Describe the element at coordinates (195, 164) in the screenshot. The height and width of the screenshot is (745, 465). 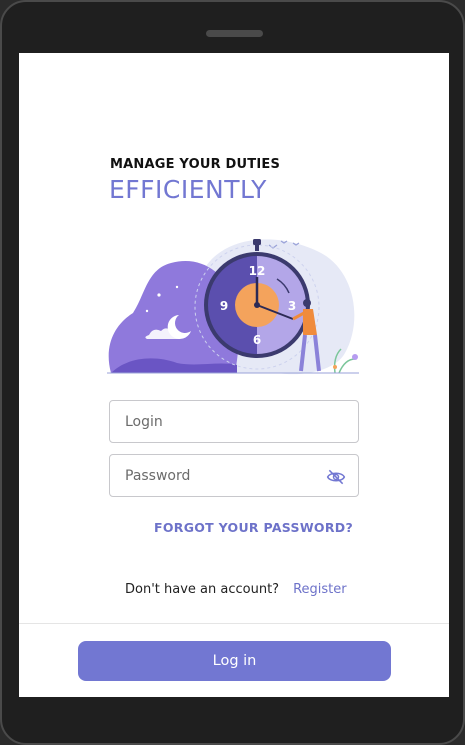
I see `headline-small: MANAGE YOUR DUTIES` at that location.